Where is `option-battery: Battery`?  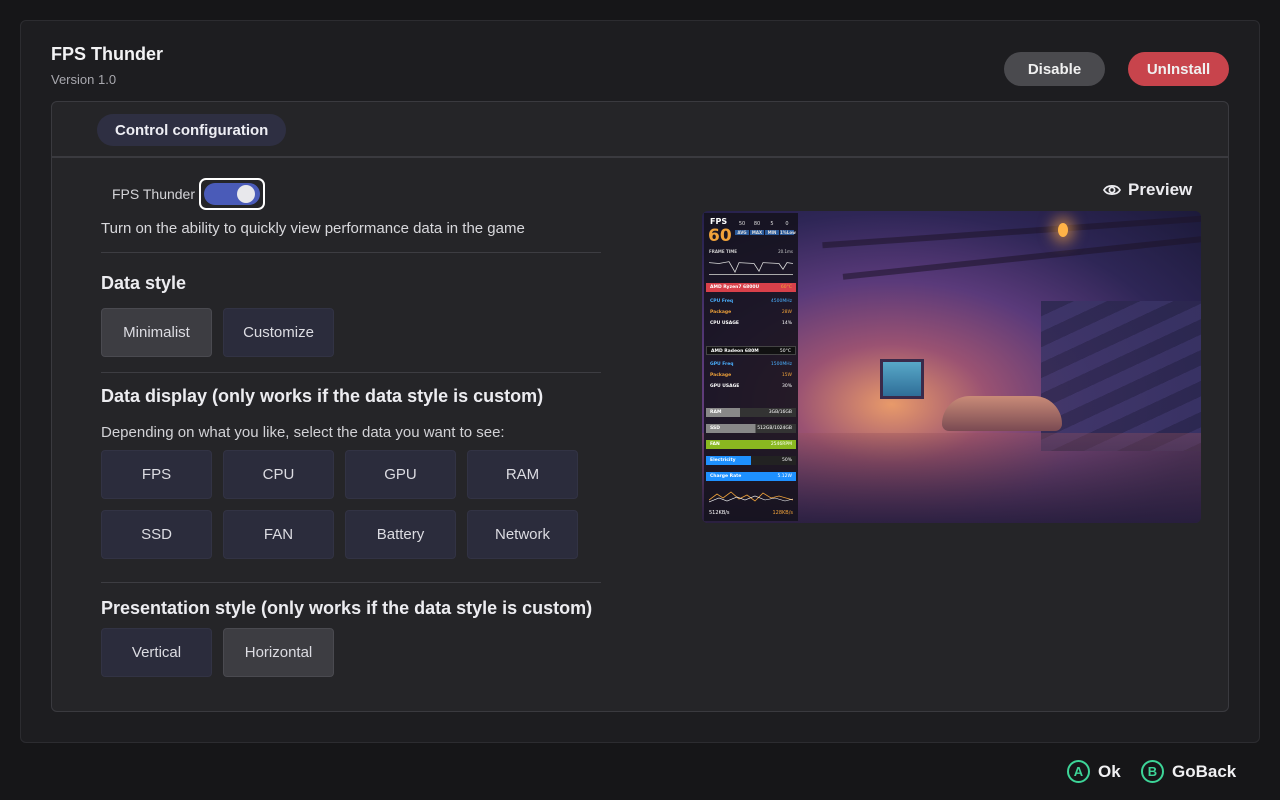 option-battery: Battery is located at coordinates (400, 534).